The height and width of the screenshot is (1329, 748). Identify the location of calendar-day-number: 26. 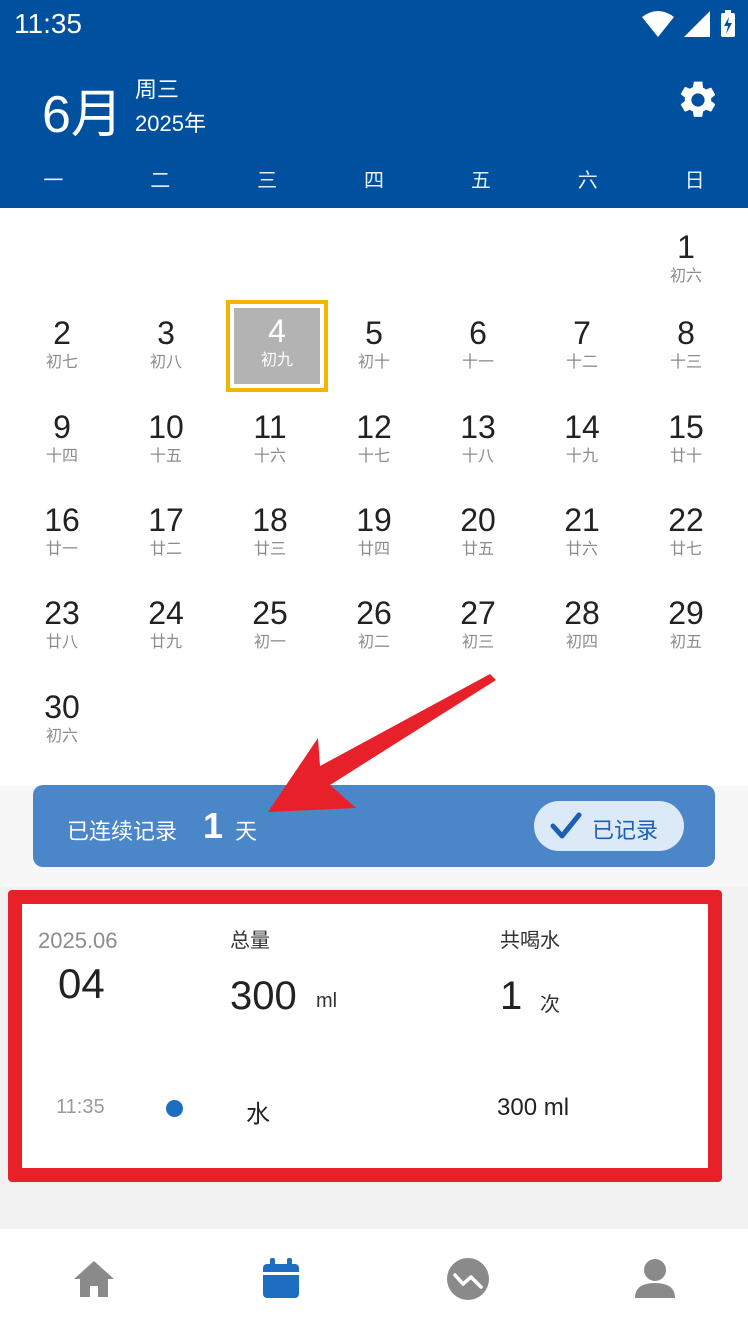
(374, 613).